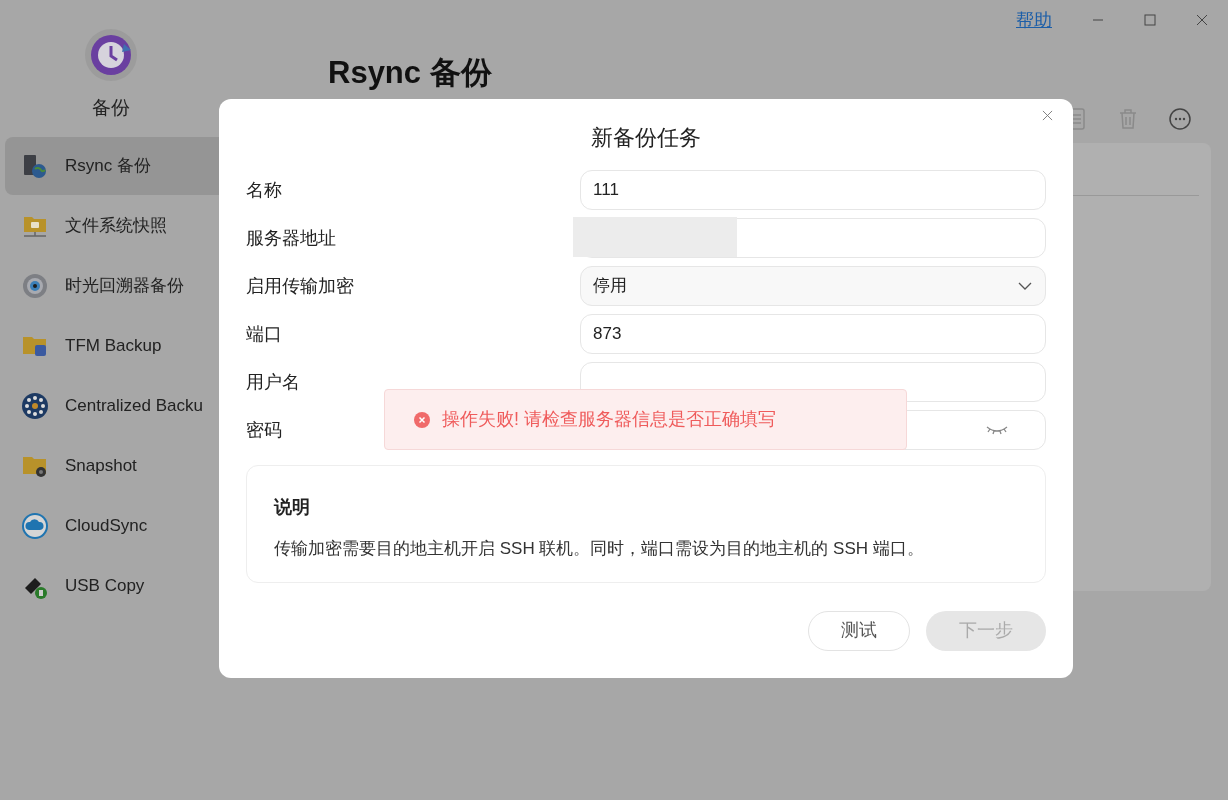 The image size is (1228, 800). I want to click on error-message: 操作失败! 请检查服务器信息是否正确填写, so click(609, 419).